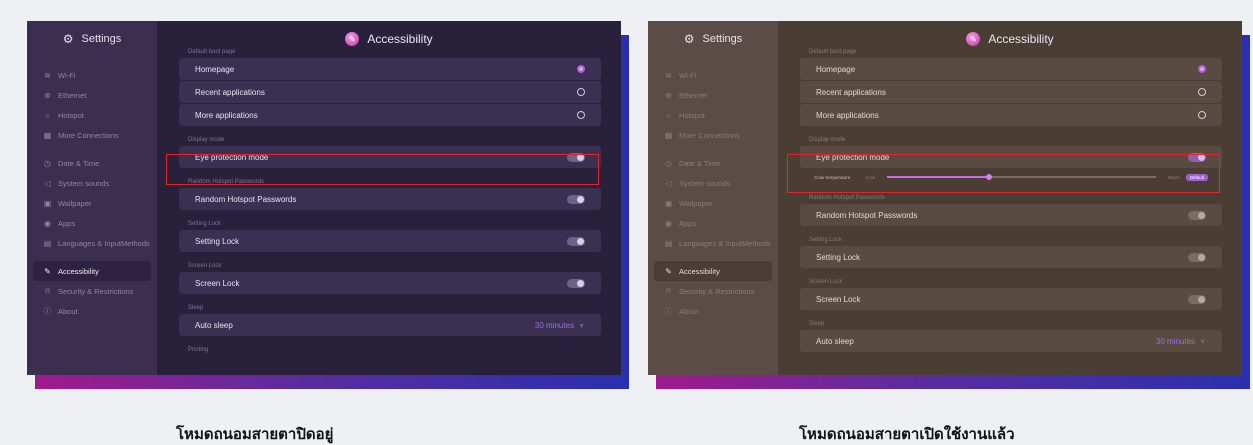 The width and height of the screenshot is (1253, 445). Describe the element at coordinates (67, 75) in the screenshot. I see `sidebar-item-label: Wi-Fi` at that location.